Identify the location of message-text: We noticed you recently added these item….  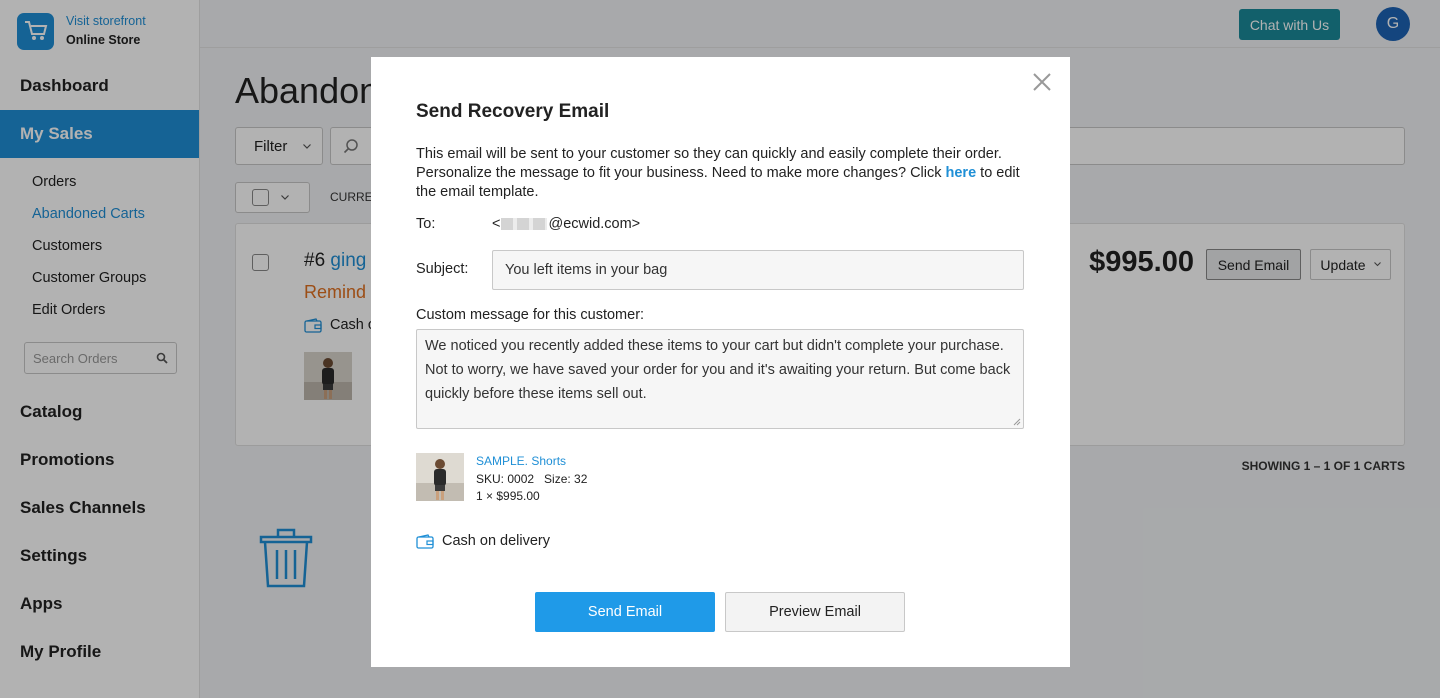
(718, 370).